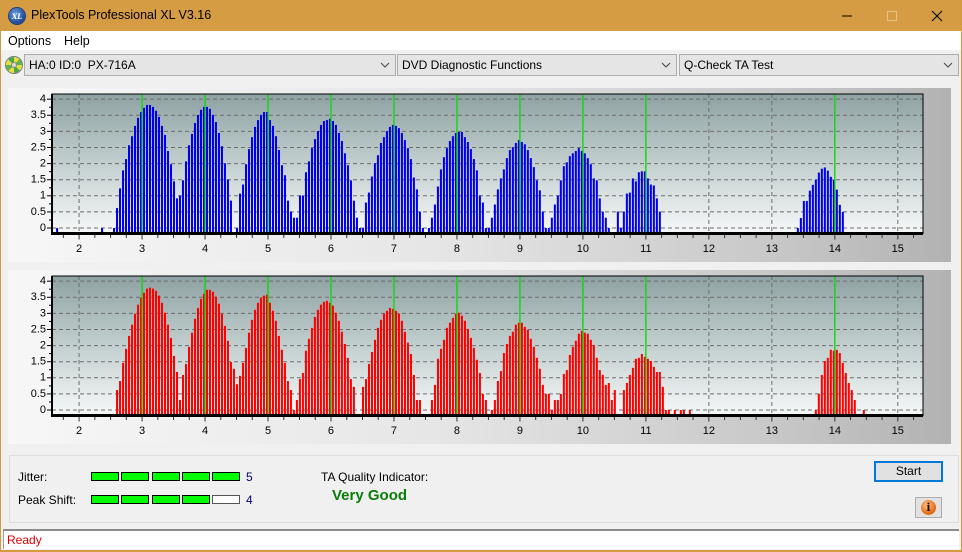 This screenshot has height=552, width=962. I want to click on x-tick-label: 6, so click(331, 431).